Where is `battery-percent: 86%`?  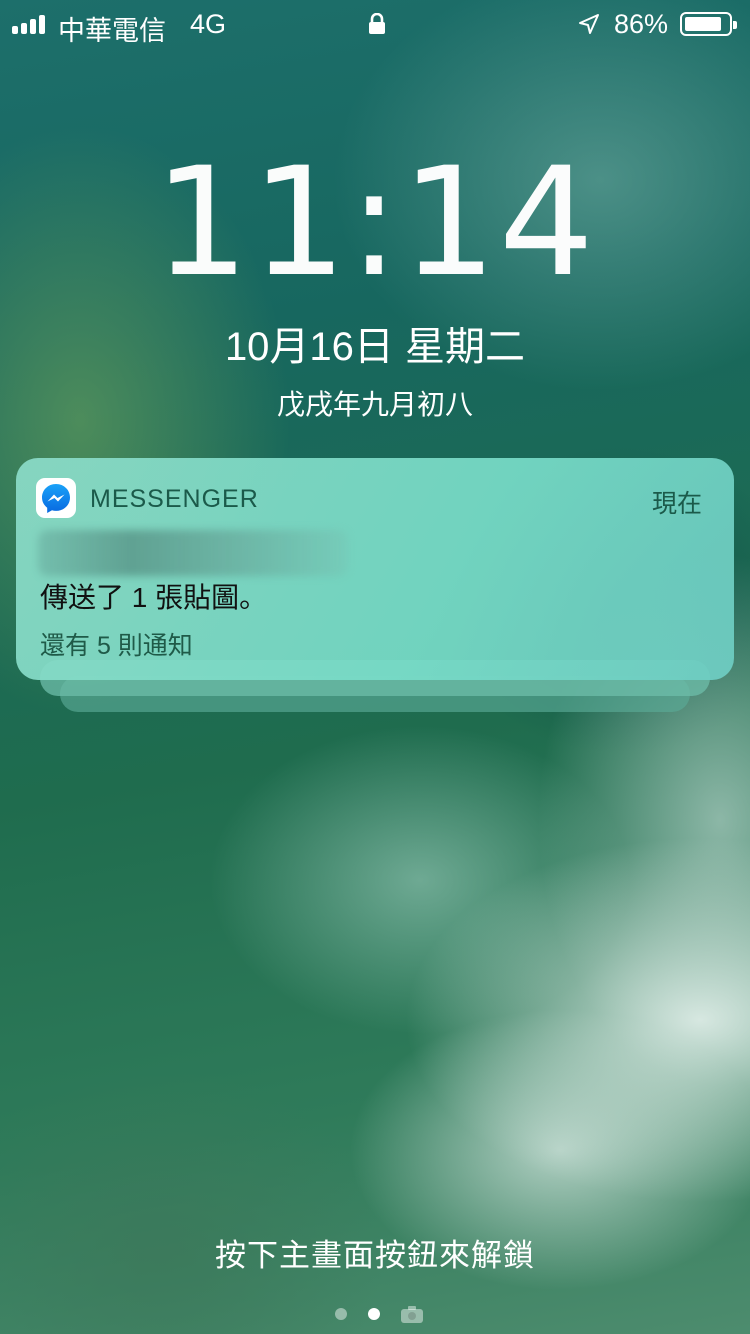 battery-percent: 86% is located at coordinates (641, 24).